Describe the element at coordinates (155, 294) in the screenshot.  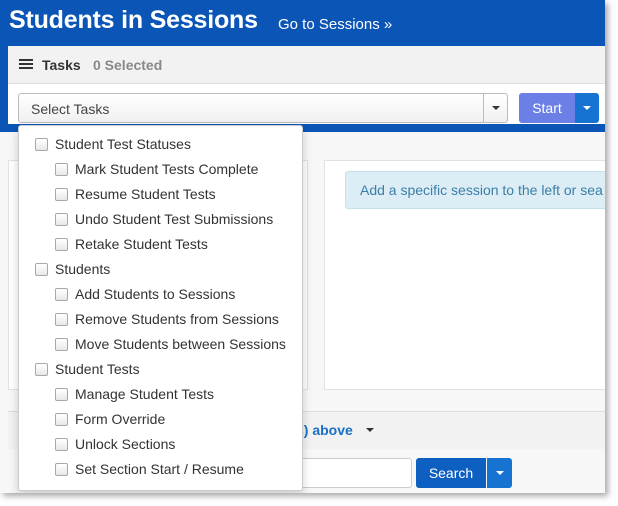
I see `option-label: Add Students to Sessions` at that location.